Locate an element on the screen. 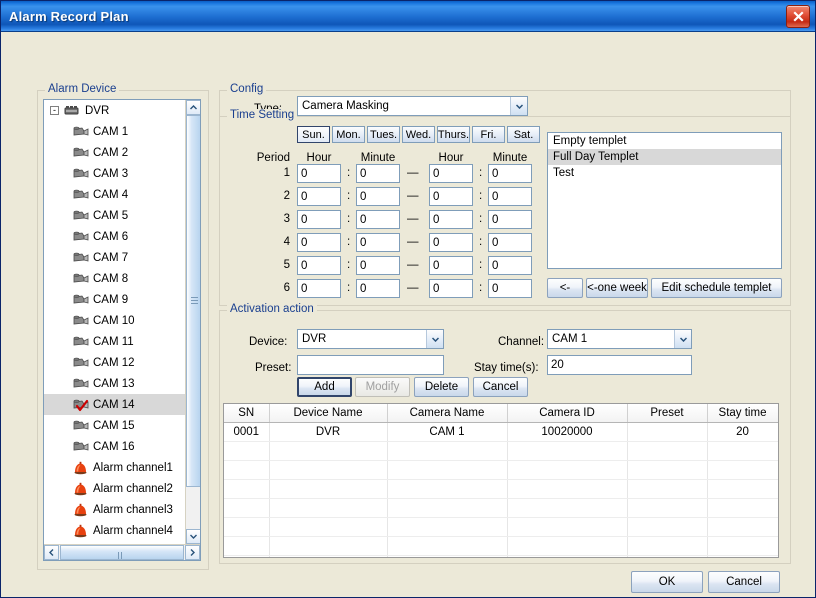 This screenshot has height=598, width=816. tree-node-camera: CAM 4 is located at coordinates (114, 194).